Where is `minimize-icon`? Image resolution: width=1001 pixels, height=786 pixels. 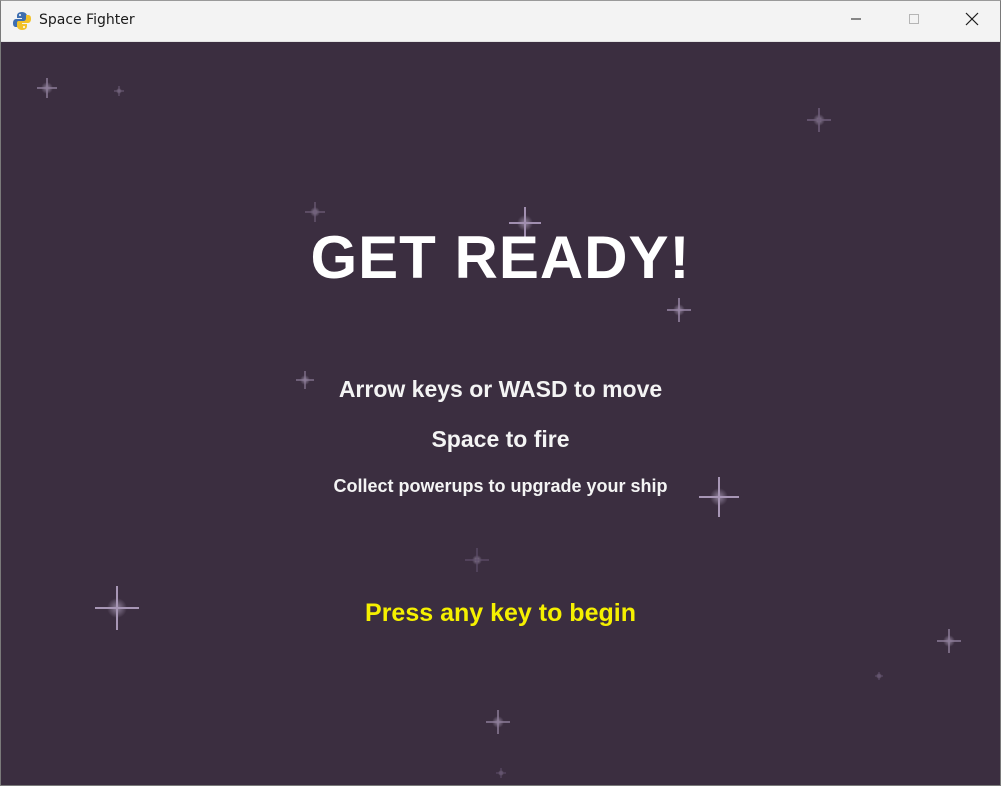 minimize-icon is located at coordinates (856, 21).